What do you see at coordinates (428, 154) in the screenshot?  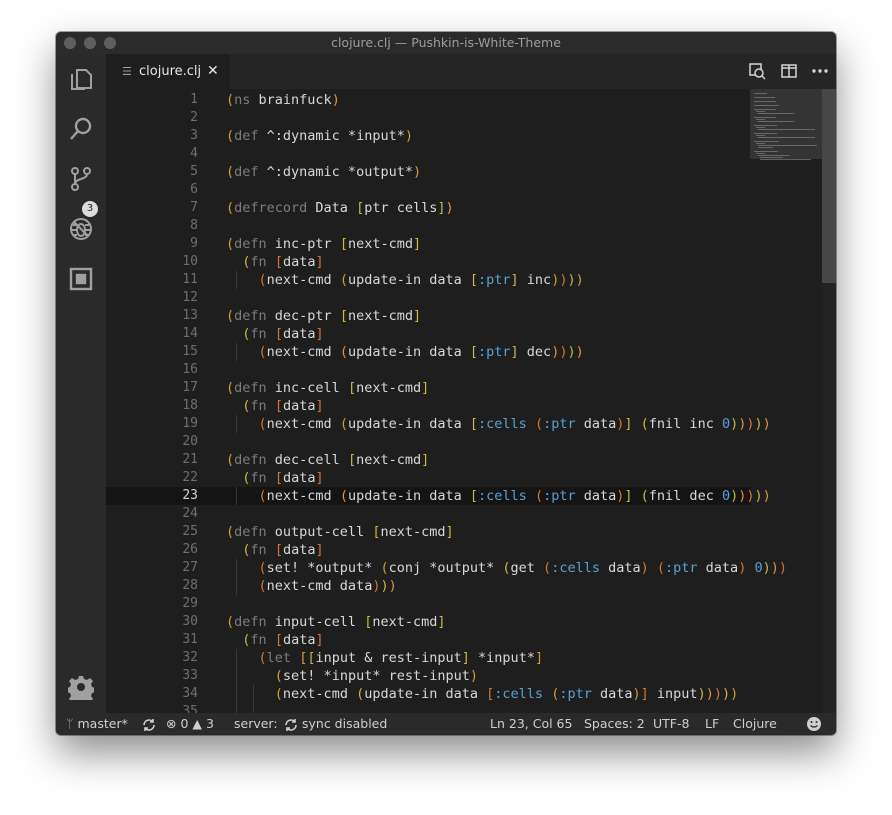 I see `code-line: 4` at bounding box center [428, 154].